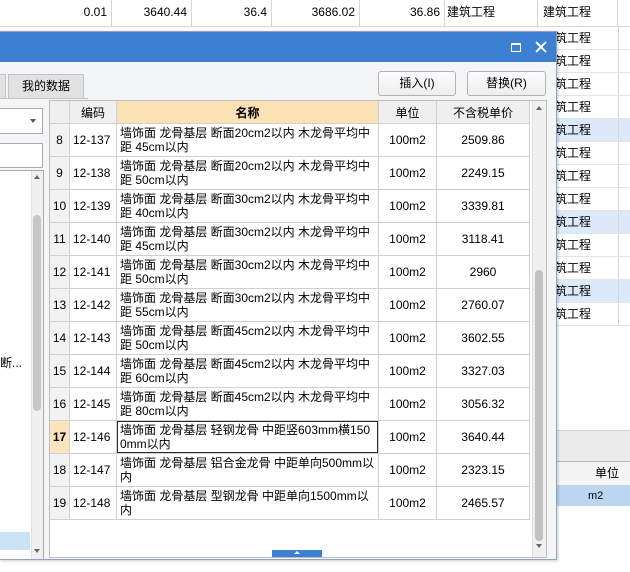 The width and height of the screenshot is (630, 572). I want to click on price-cell: 2760.07, so click(483, 305).